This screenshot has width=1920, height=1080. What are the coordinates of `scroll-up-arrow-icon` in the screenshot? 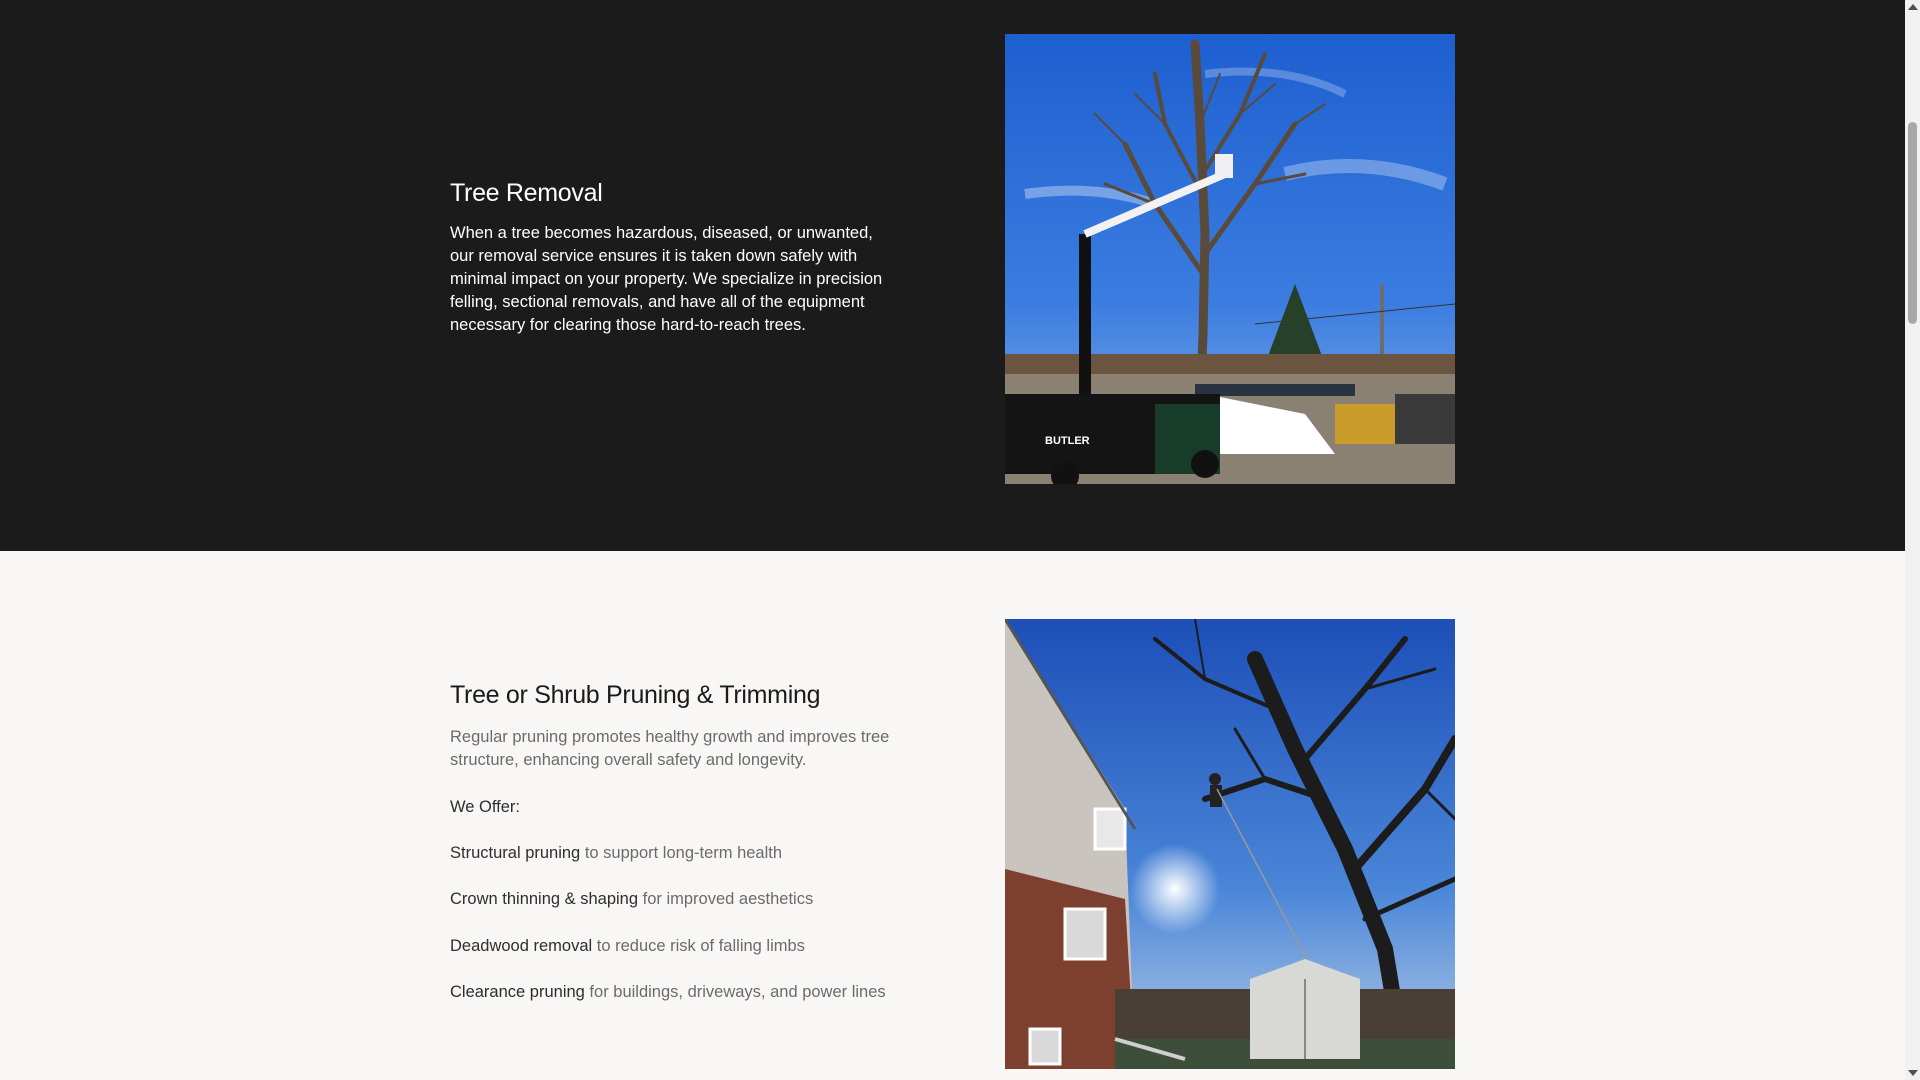 It's located at (1913, 7).